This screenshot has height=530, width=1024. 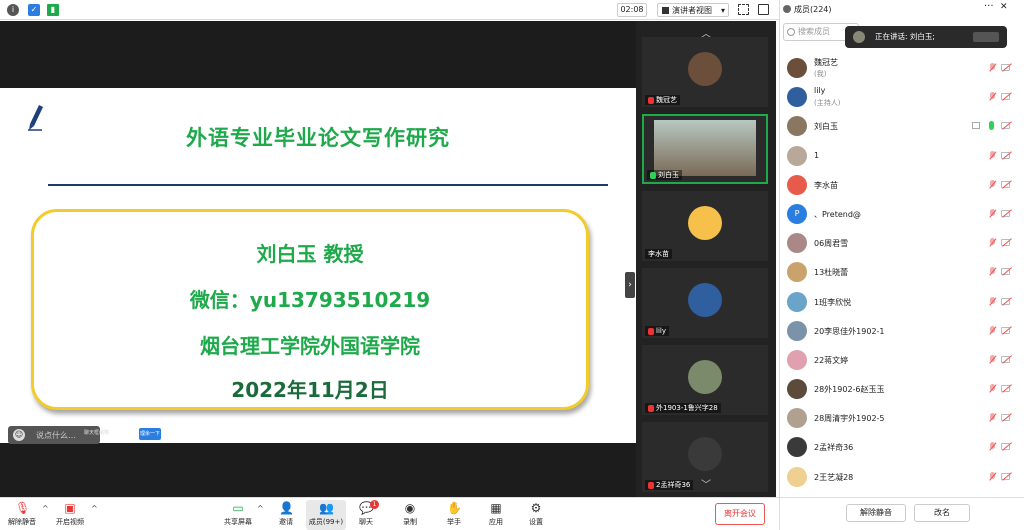 What do you see at coordinates (976, 126) in the screenshot?
I see `screen-share-icon` at bounding box center [976, 126].